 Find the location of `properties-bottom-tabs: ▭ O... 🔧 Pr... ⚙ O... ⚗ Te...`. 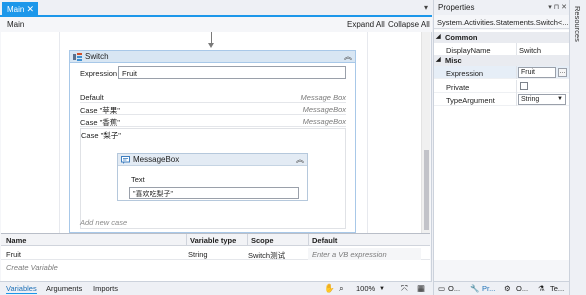

properties-bottom-tabs: ▭ O... 🔧 Pr... ⚙ O... ⚗ Te... is located at coordinates (502, 288).